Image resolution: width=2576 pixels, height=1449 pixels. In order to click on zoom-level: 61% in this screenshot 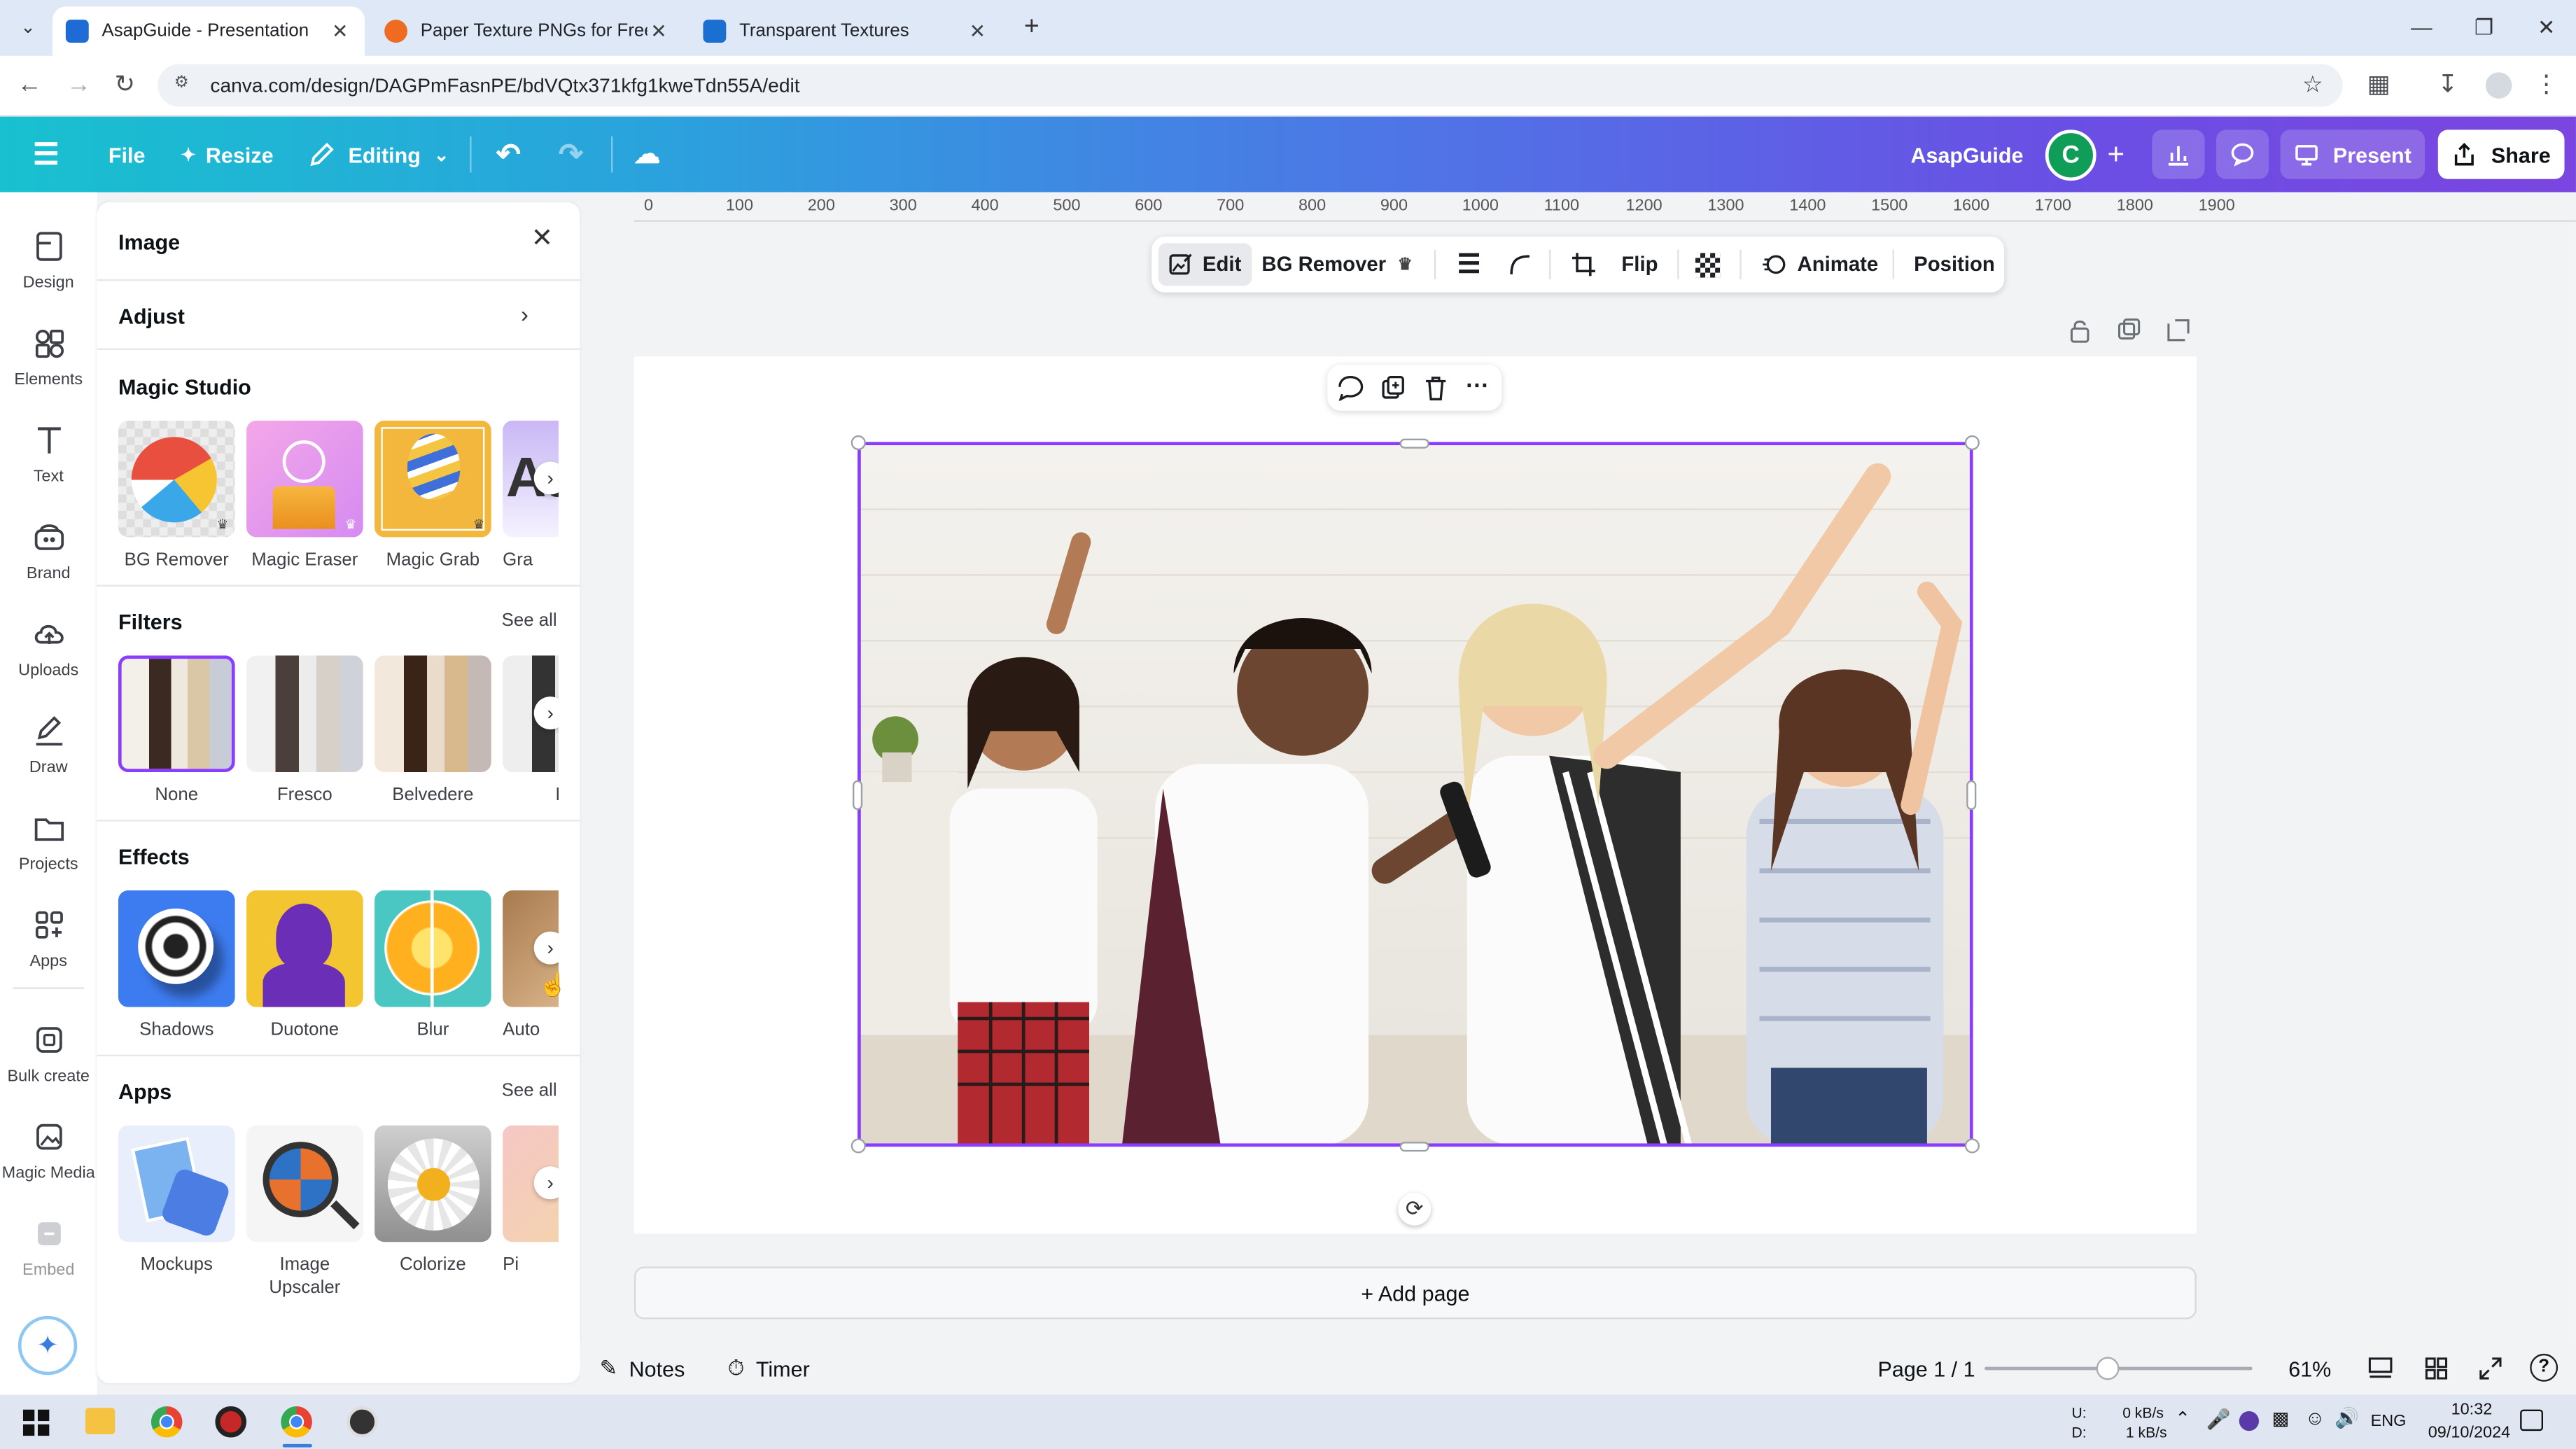, I will do `click(2309, 1368)`.